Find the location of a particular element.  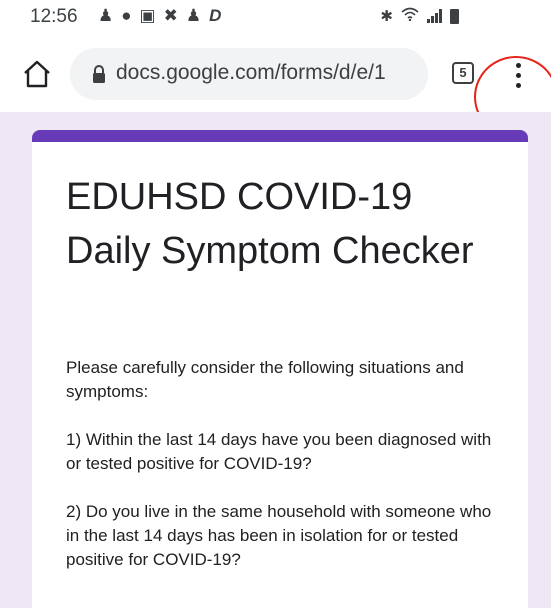

system-icons: ✱ is located at coordinates (419, 16).